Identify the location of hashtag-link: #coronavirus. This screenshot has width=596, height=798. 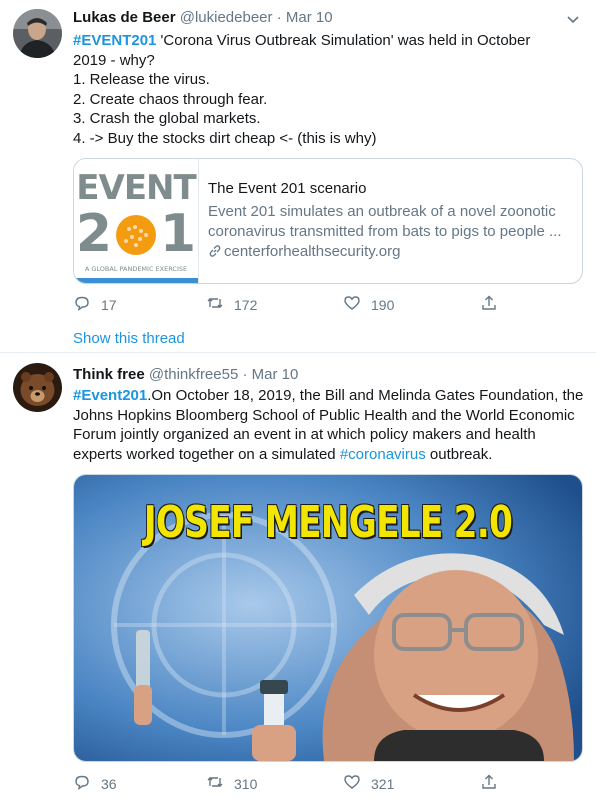
(383, 454).